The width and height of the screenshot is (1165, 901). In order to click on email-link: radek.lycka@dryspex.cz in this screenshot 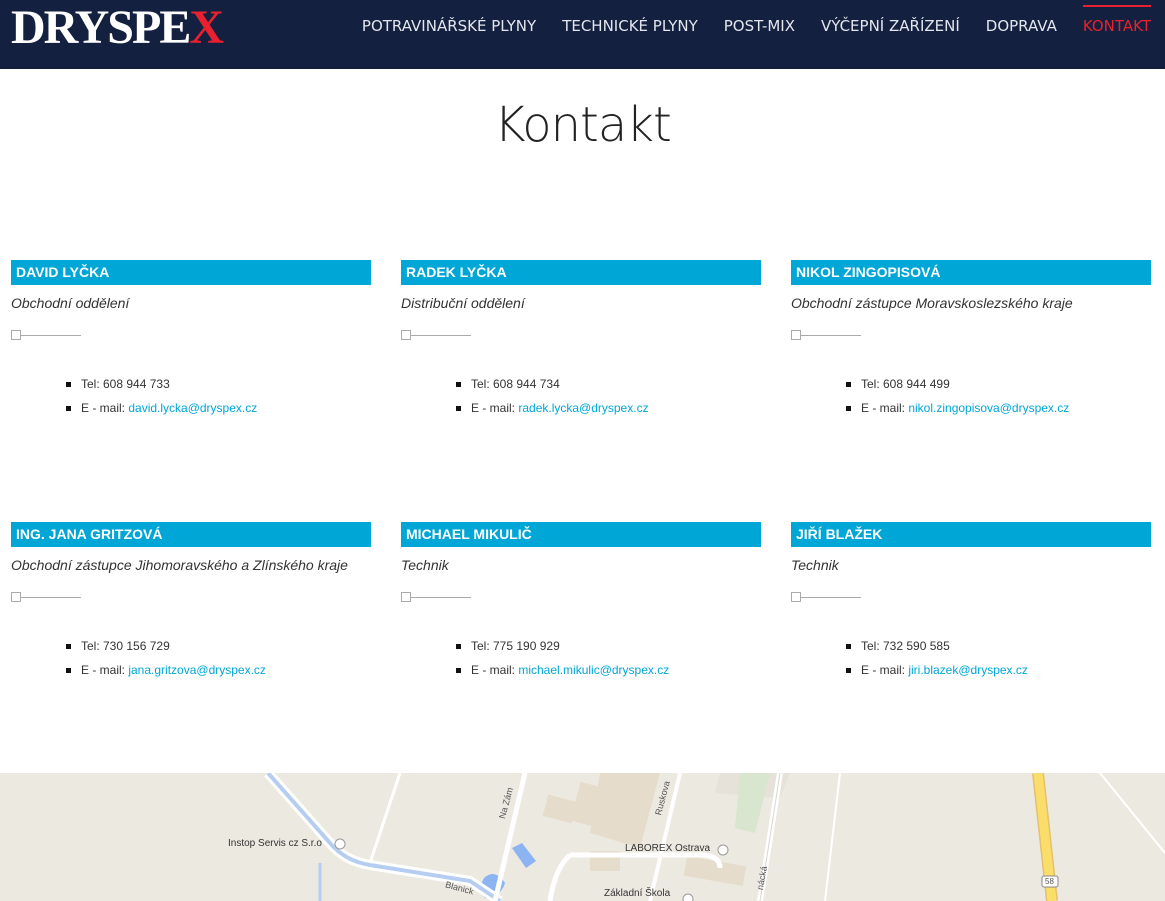, I will do `click(583, 408)`.